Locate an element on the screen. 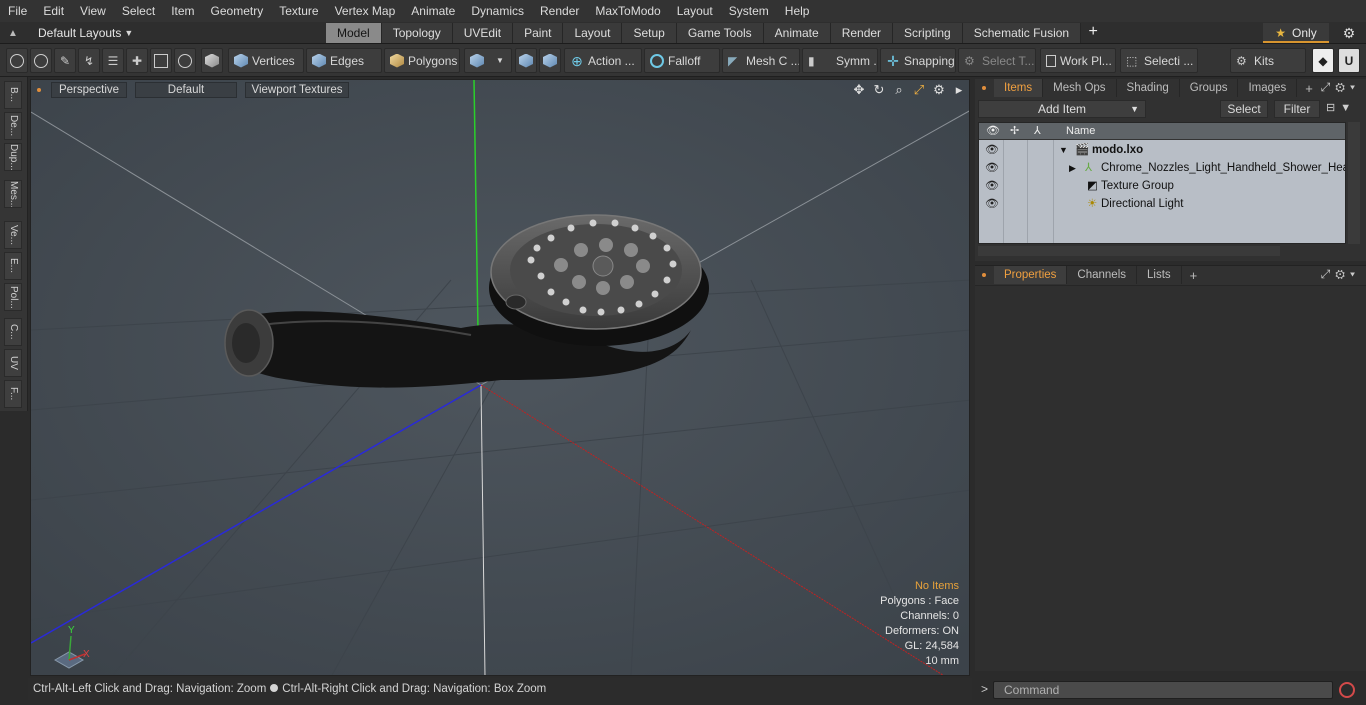 This screenshot has height=705, width=1366. items-vertical-scrollbar is located at coordinates (1354, 183).